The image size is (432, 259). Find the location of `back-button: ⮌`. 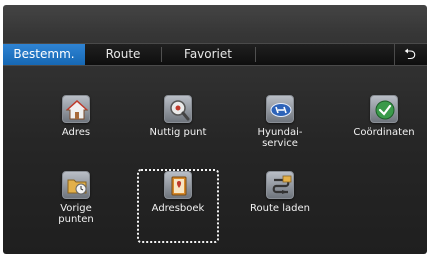

back-button: ⮌ is located at coordinates (409, 54).